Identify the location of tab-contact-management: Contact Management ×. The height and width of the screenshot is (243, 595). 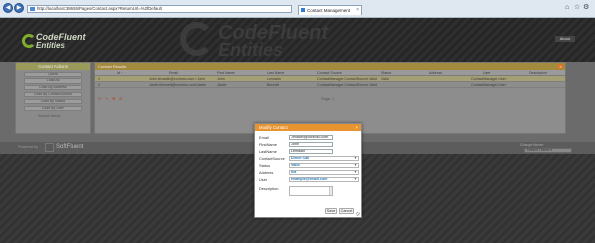
(330, 10).